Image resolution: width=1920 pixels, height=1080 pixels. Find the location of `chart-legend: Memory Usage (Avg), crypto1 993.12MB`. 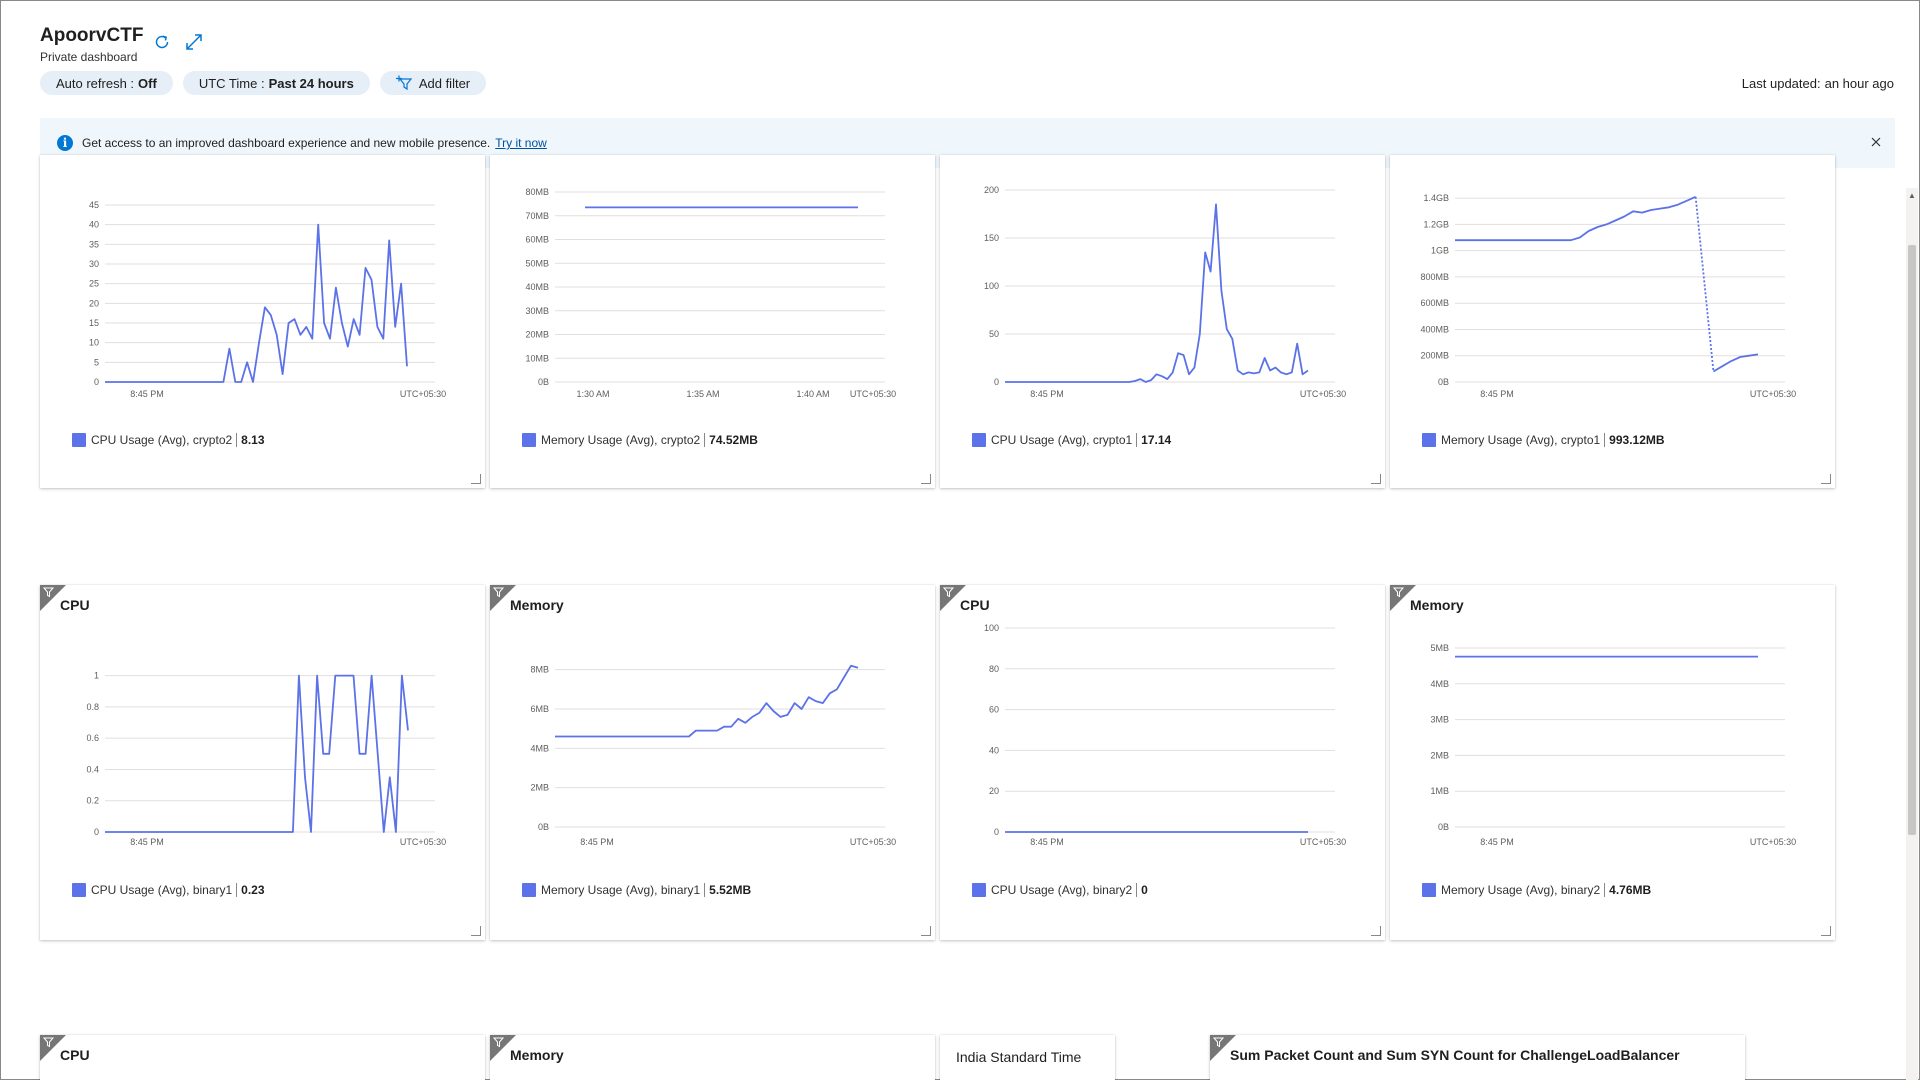

chart-legend: Memory Usage (Avg), crypto1 993.12MB is located at coordinates (1543, 440).